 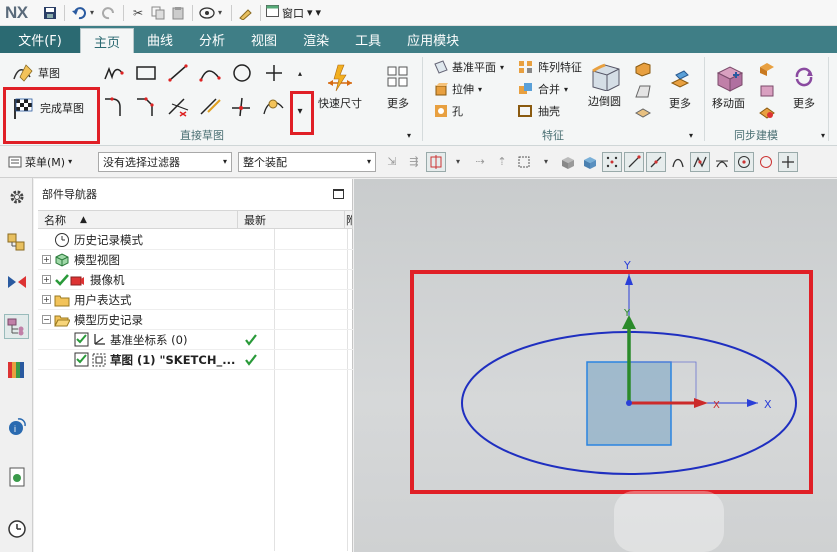 What do you see at coordinates (744, 161) in the screenshot?
I see `arc-center-icon` at bounding box center [744, 161].